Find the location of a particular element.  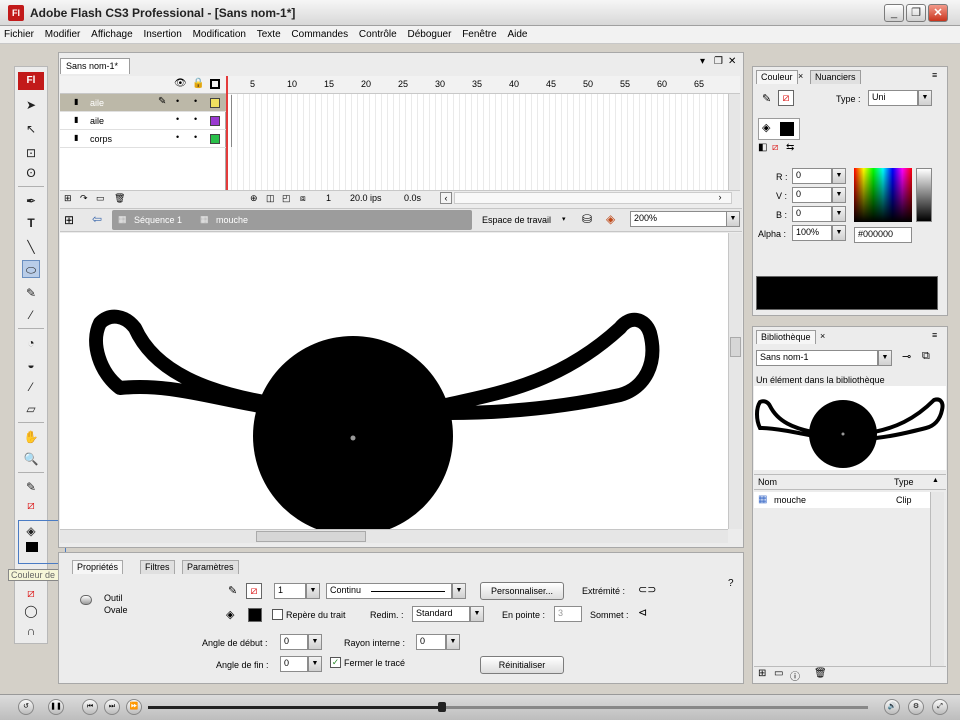

fullscreen-icon: ⤢ is located at coordinates (940, 707).